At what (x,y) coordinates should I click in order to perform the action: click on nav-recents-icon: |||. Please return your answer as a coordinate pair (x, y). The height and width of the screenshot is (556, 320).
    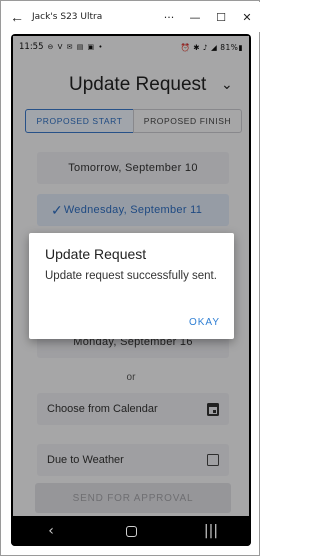
    Looking at the image, I should click on (211, 531).